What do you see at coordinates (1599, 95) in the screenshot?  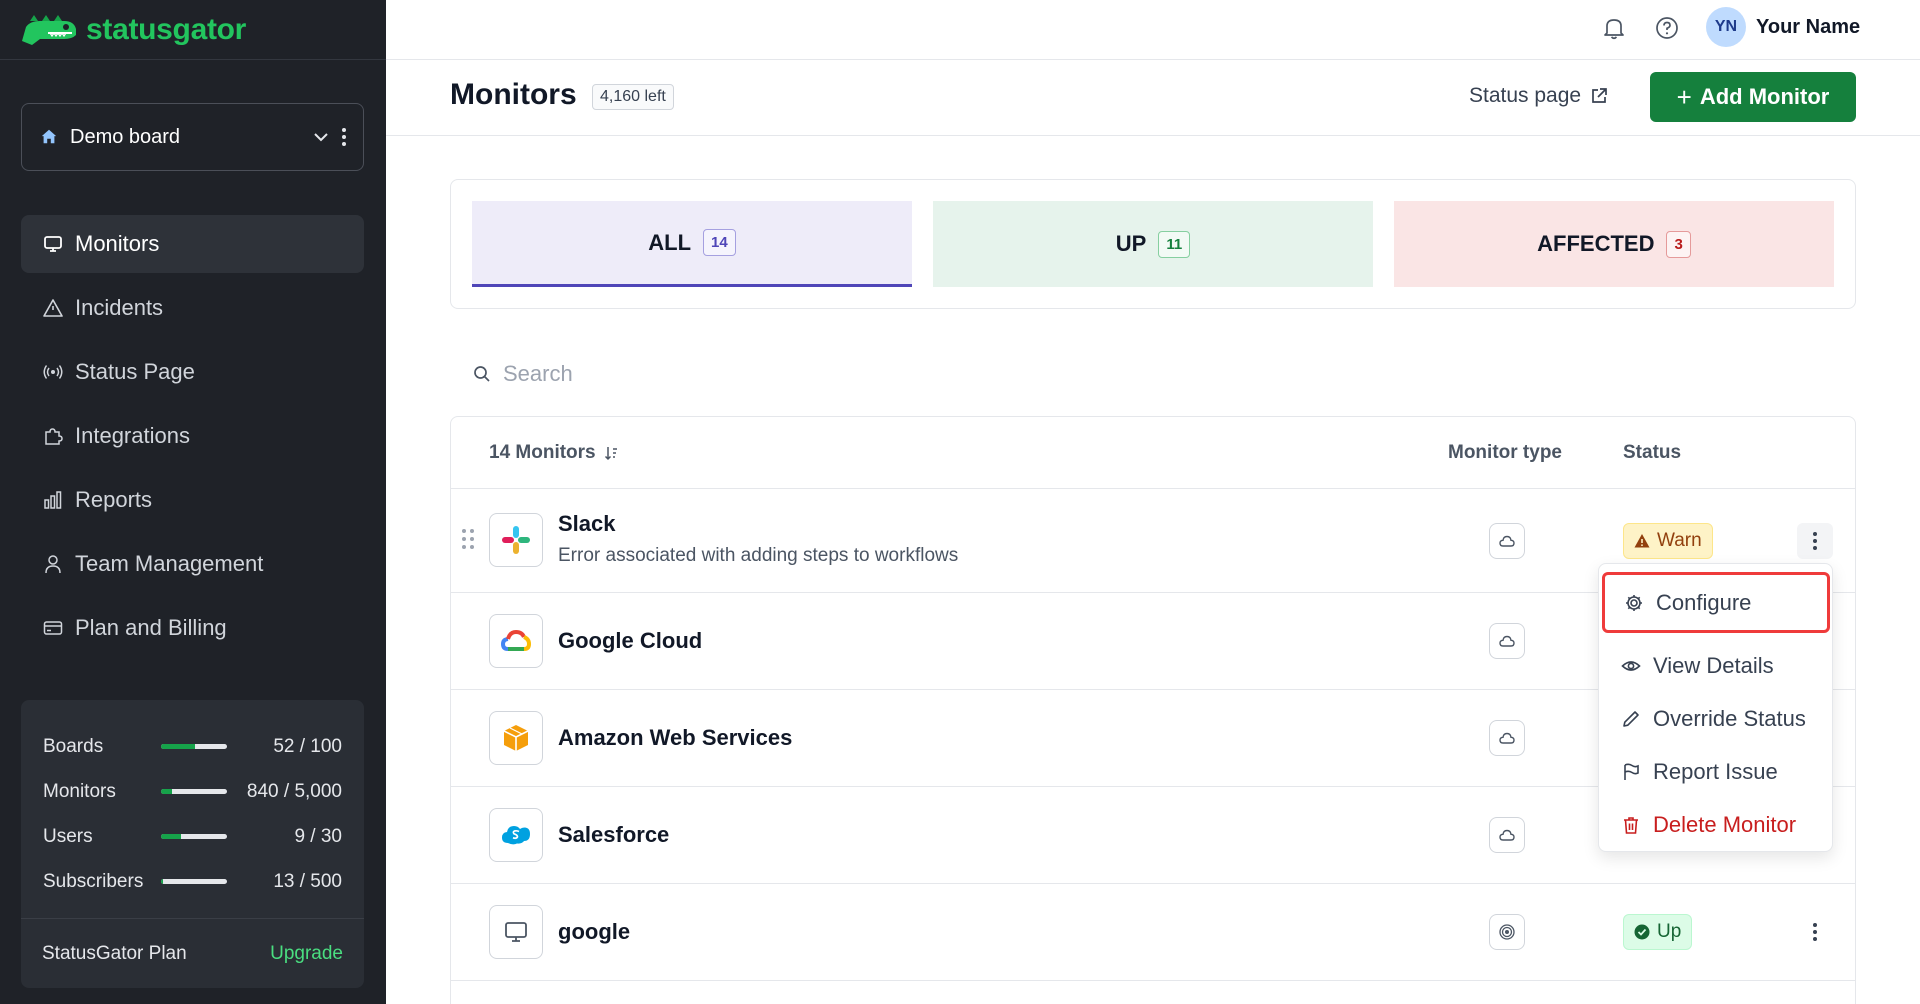 I see `external-link-icon` at bounding box center [1599, 95].